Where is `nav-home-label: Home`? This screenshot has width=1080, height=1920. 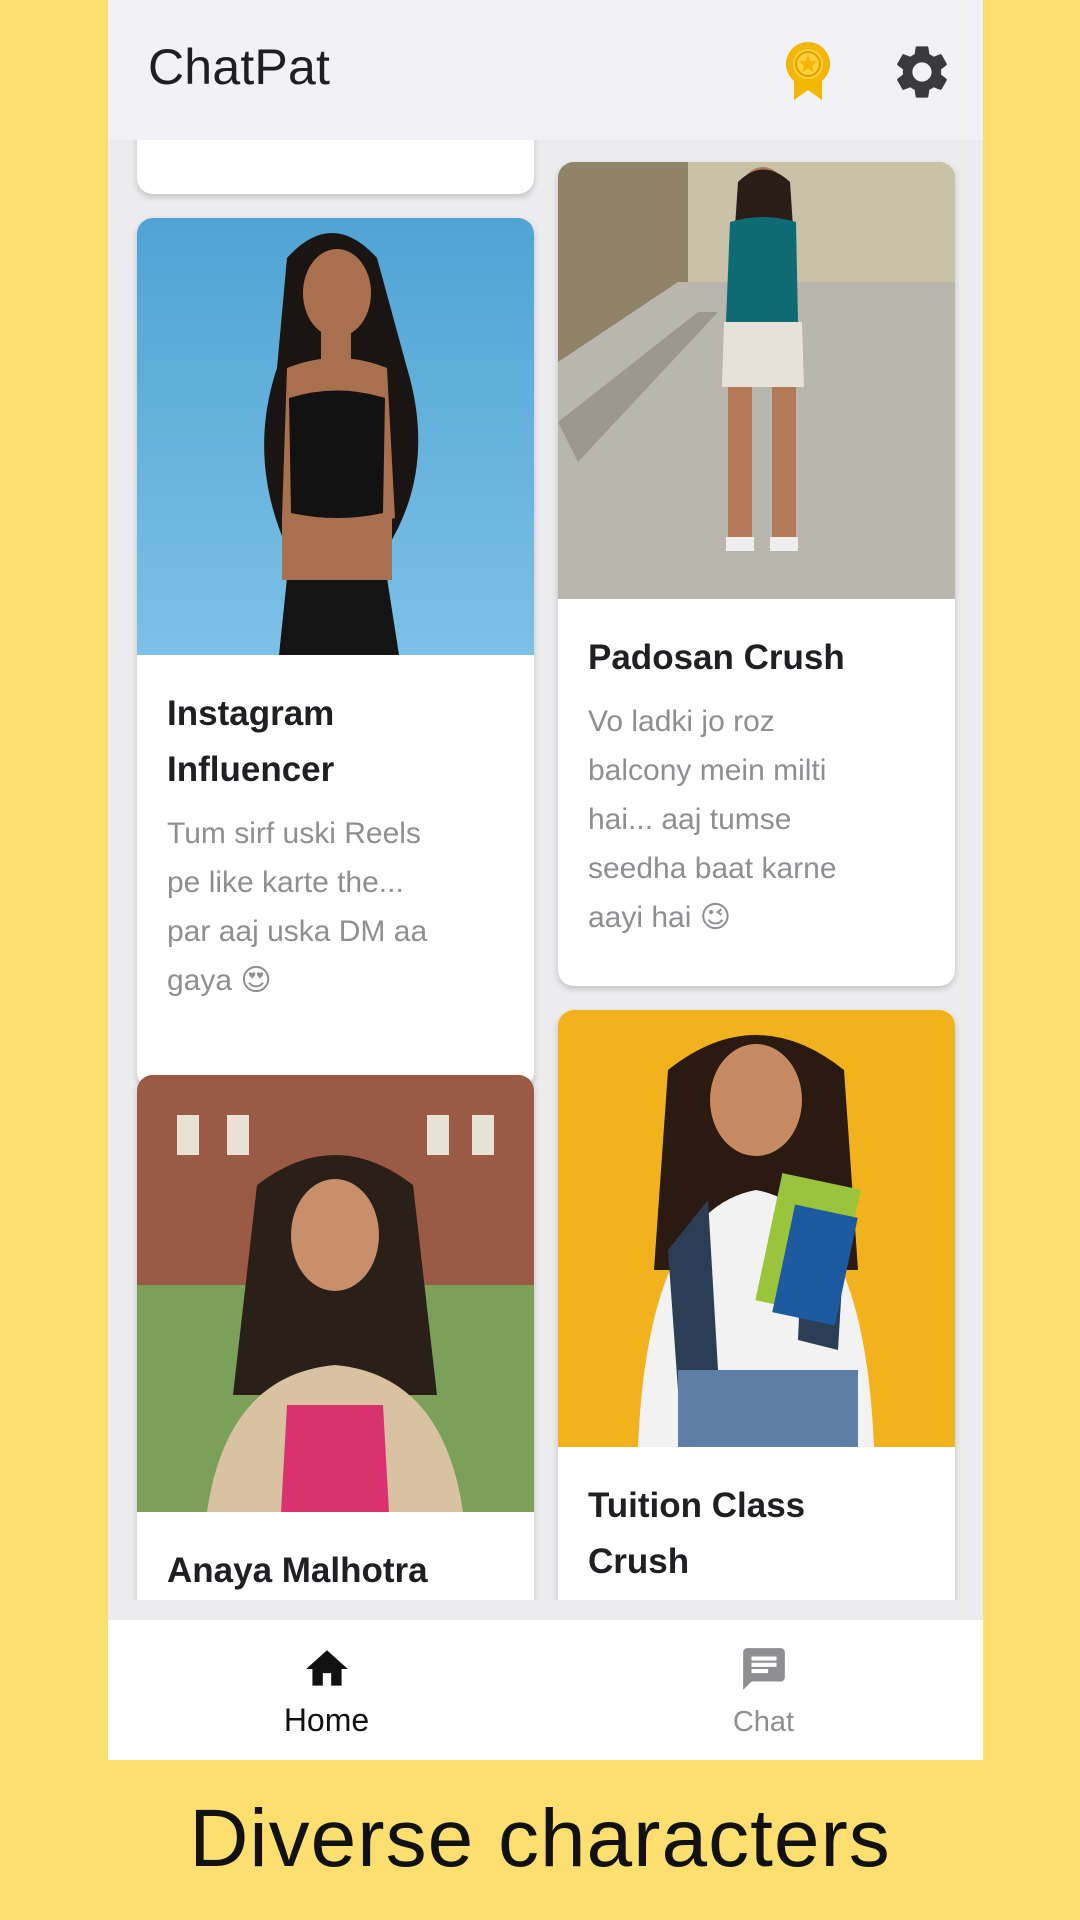
nav-home-label: Home is located at coordinates (326, 1720).